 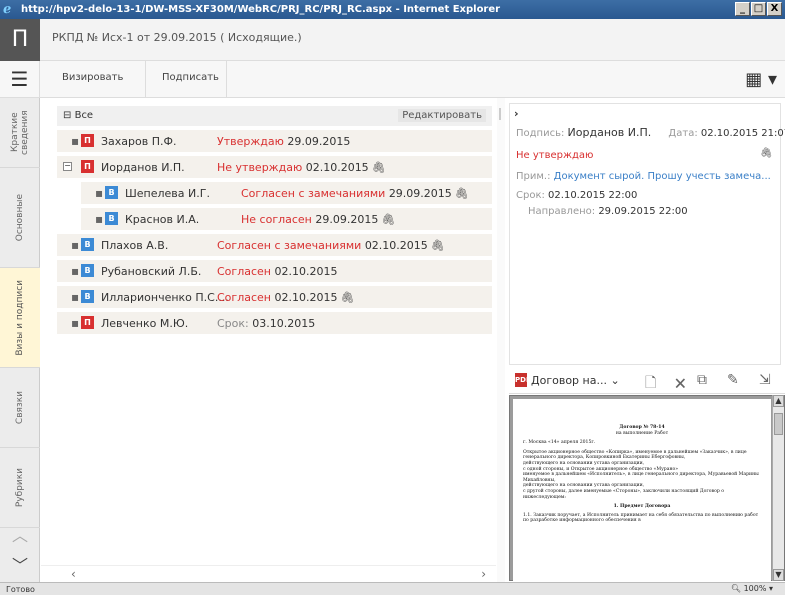 I want to click on tree-row: ▪ П Захаров П.Ф. Утверждаю 29.09.2015, so click(x=274, y=141).